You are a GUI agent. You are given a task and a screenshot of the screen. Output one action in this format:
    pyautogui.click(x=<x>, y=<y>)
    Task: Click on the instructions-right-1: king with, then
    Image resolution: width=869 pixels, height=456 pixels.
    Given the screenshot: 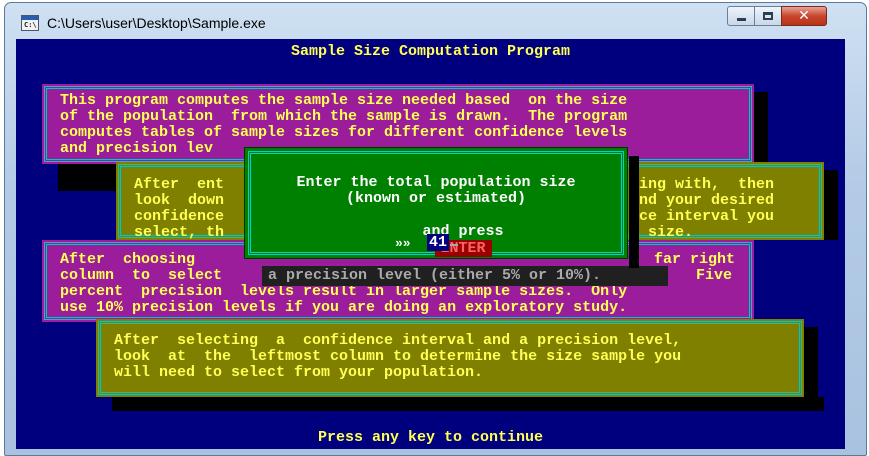 What is the action you would take?
    pyautogui.click(x=702, y=184)
    